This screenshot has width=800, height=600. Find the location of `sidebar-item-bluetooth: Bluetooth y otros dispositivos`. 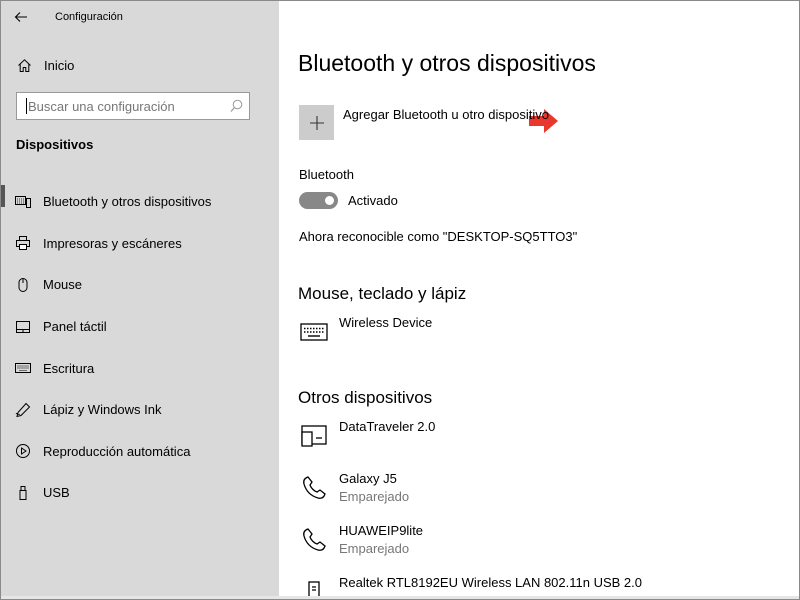

sidebar-item-bluetooth: Bluetooth y otros dispositivos is located at coordinates (140, 202).